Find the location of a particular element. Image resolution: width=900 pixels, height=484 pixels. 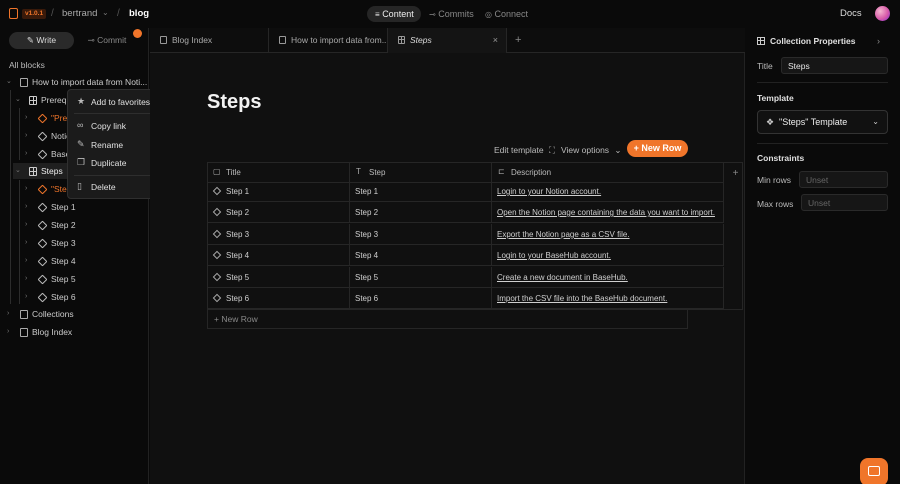

table-row-description-cell: Export the Notion page as a CSV file. is located at coordinates (608, 234).